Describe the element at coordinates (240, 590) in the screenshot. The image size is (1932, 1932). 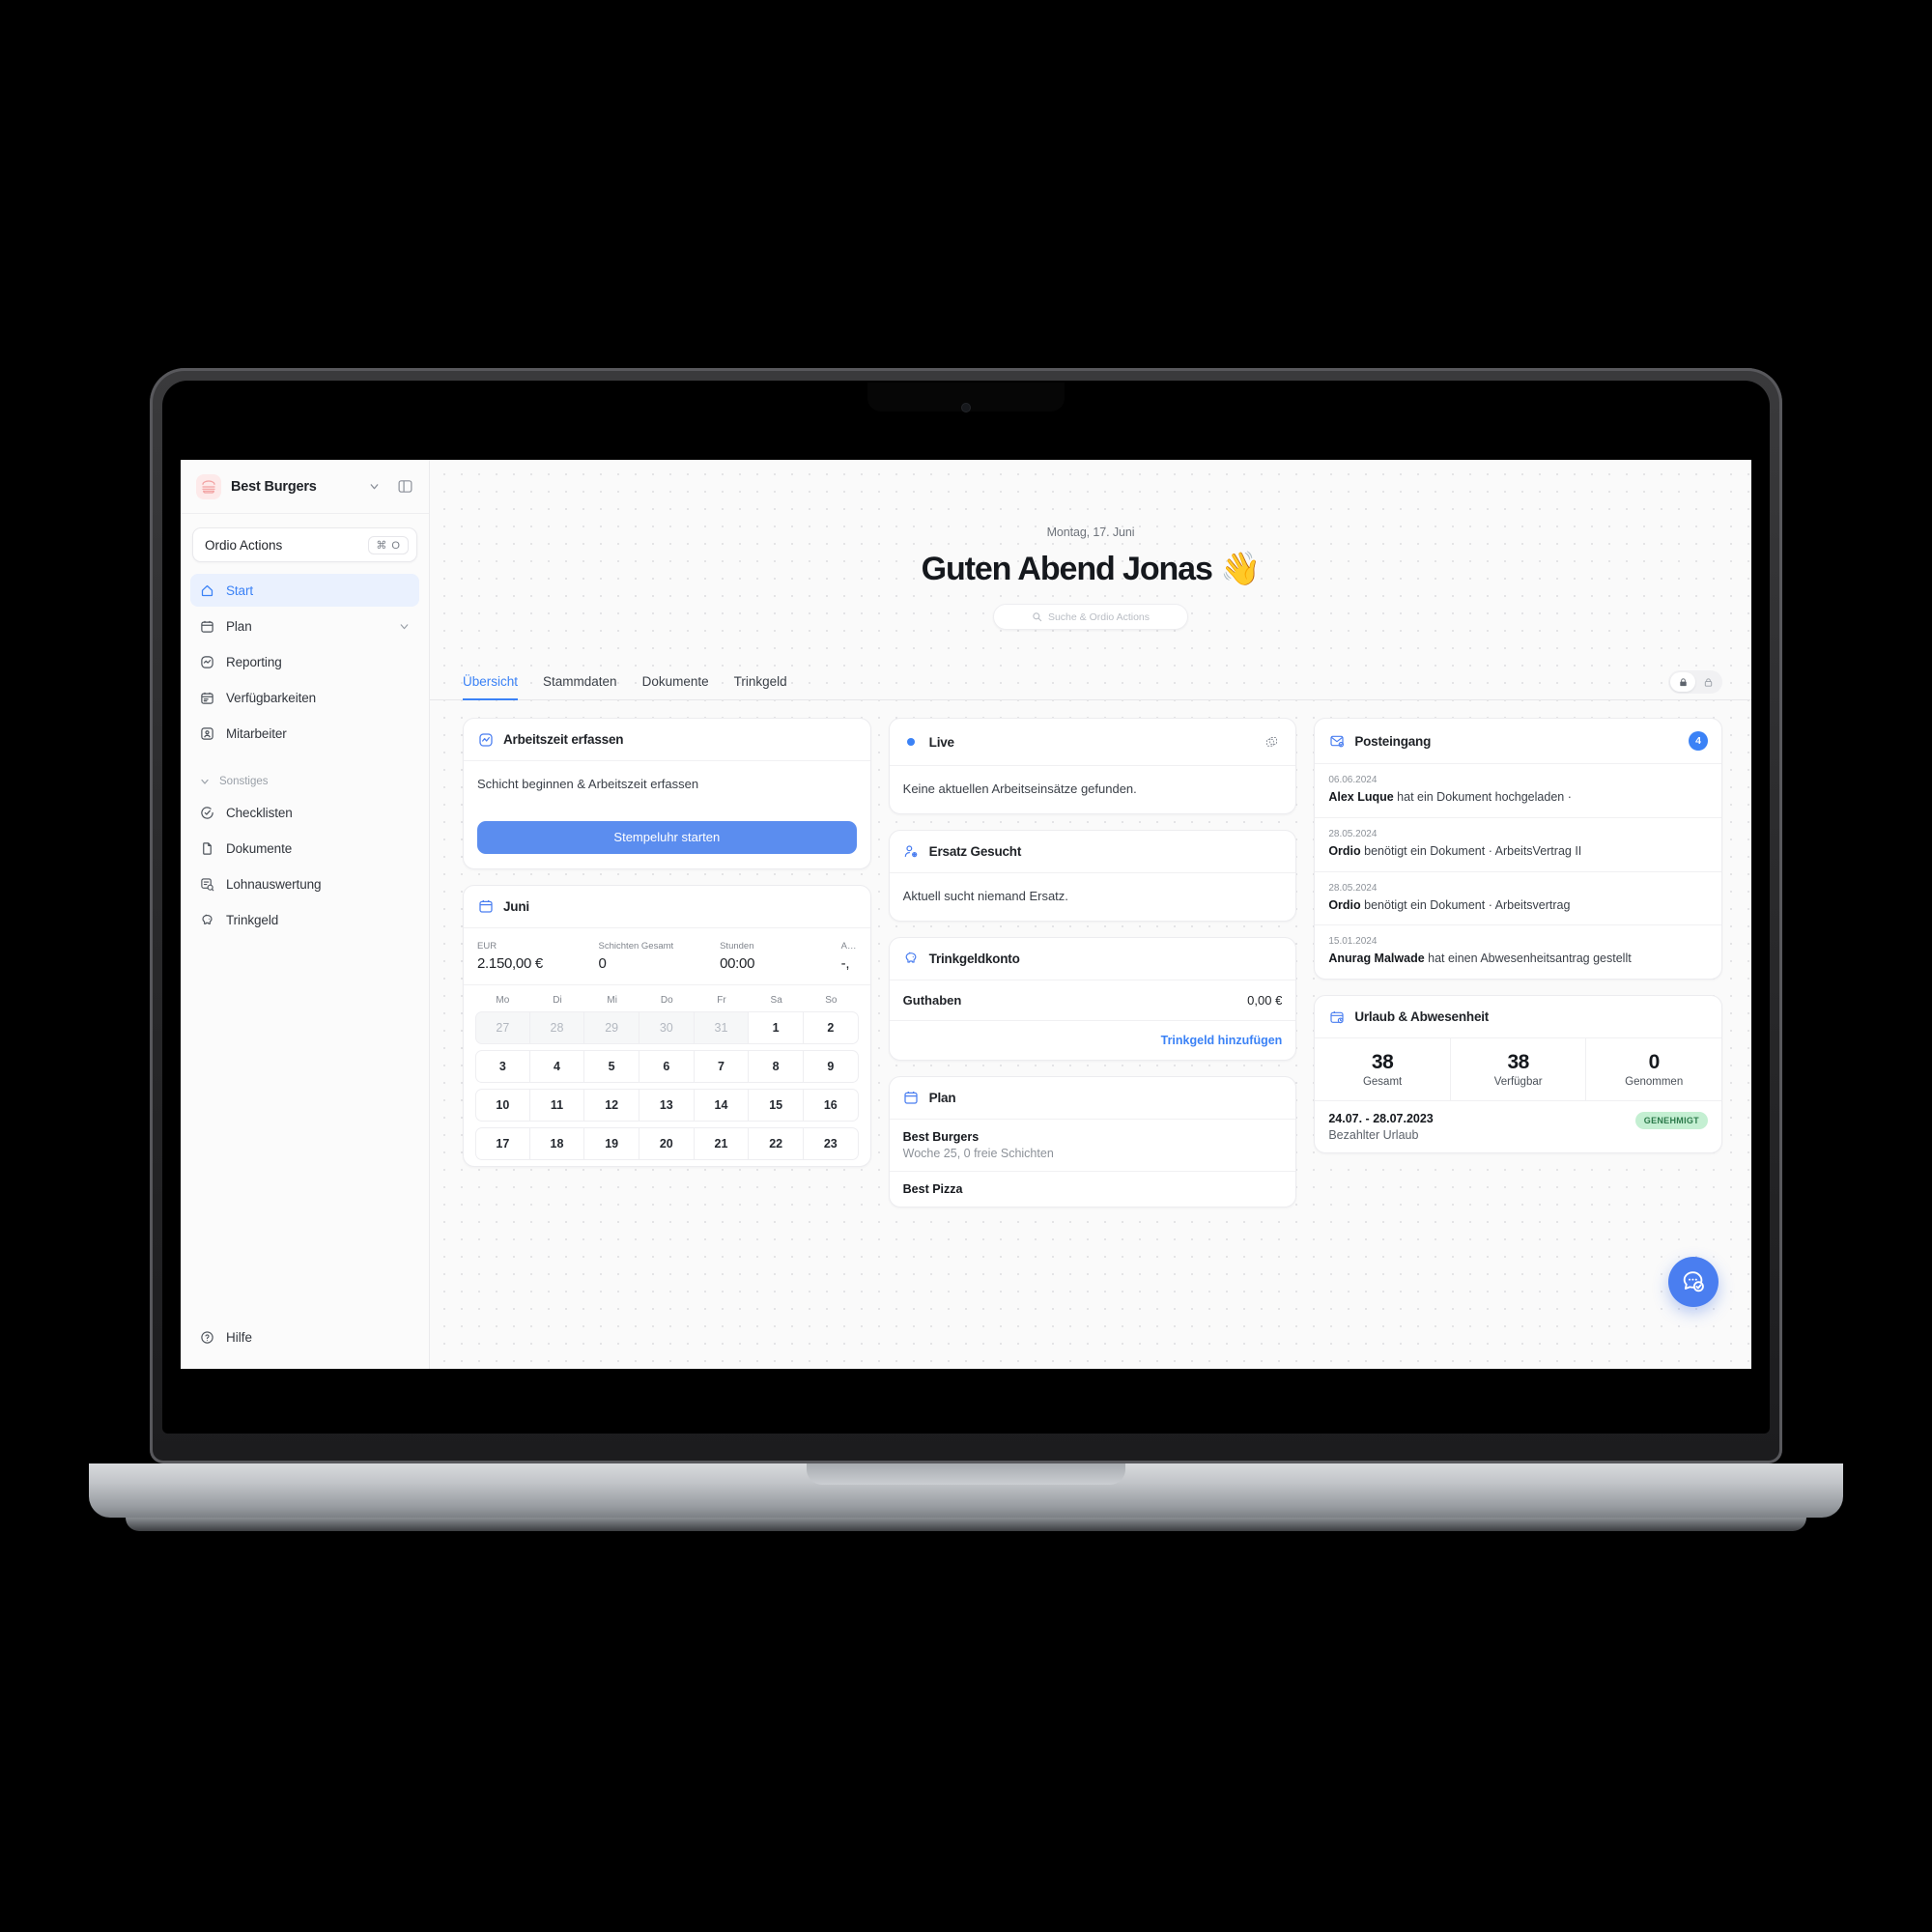
I see `sidebar-item-label: Start` at that location.